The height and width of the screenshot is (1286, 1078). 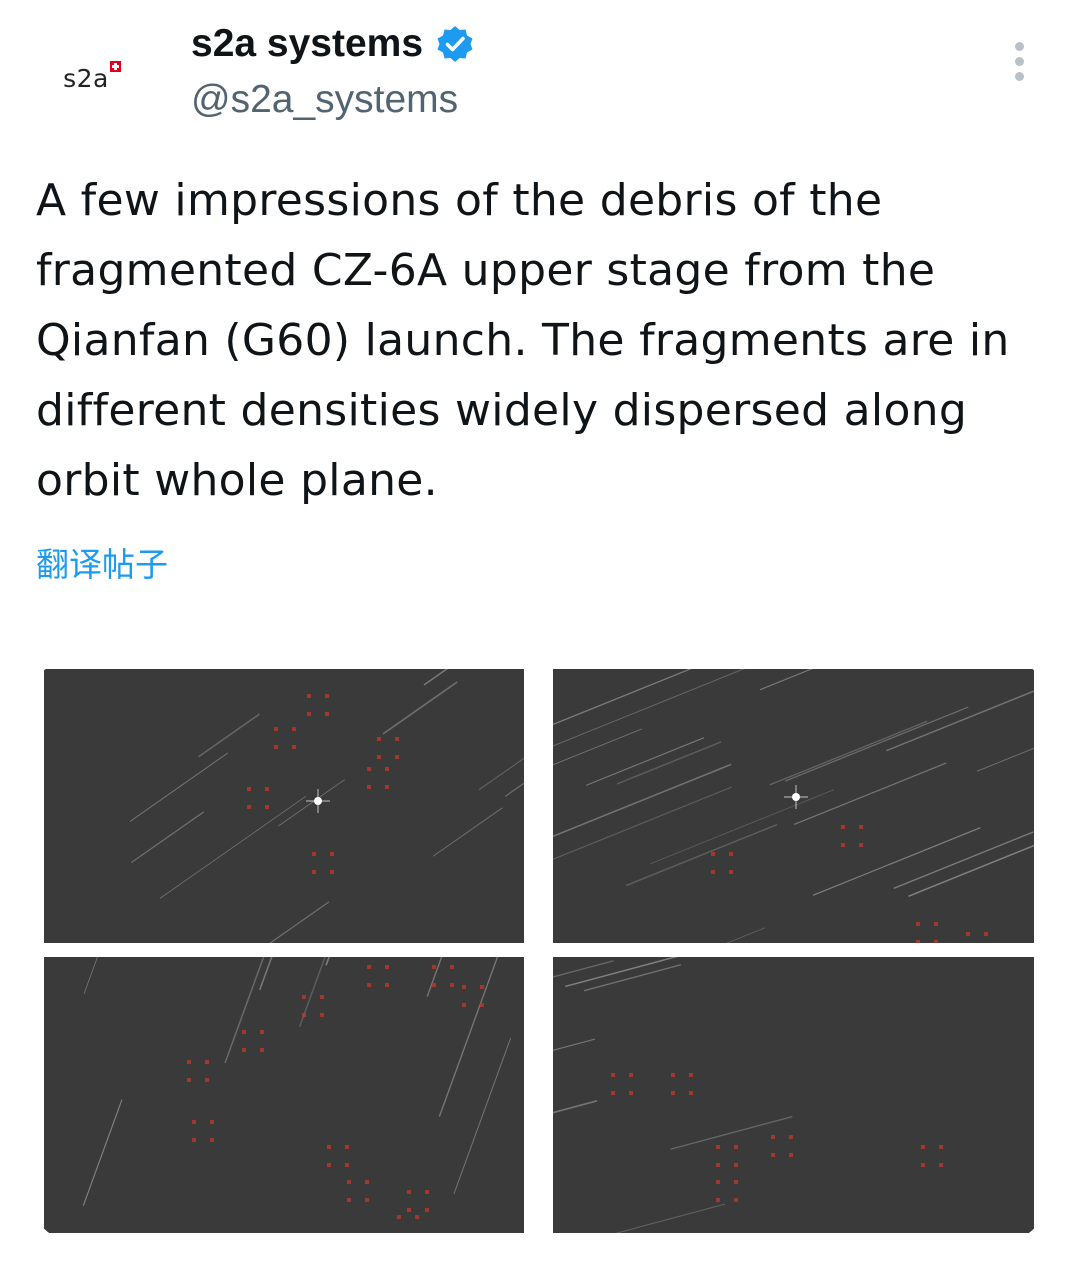 I want to click on avatar-logo-text: s2a, so click(x=86, y=78).